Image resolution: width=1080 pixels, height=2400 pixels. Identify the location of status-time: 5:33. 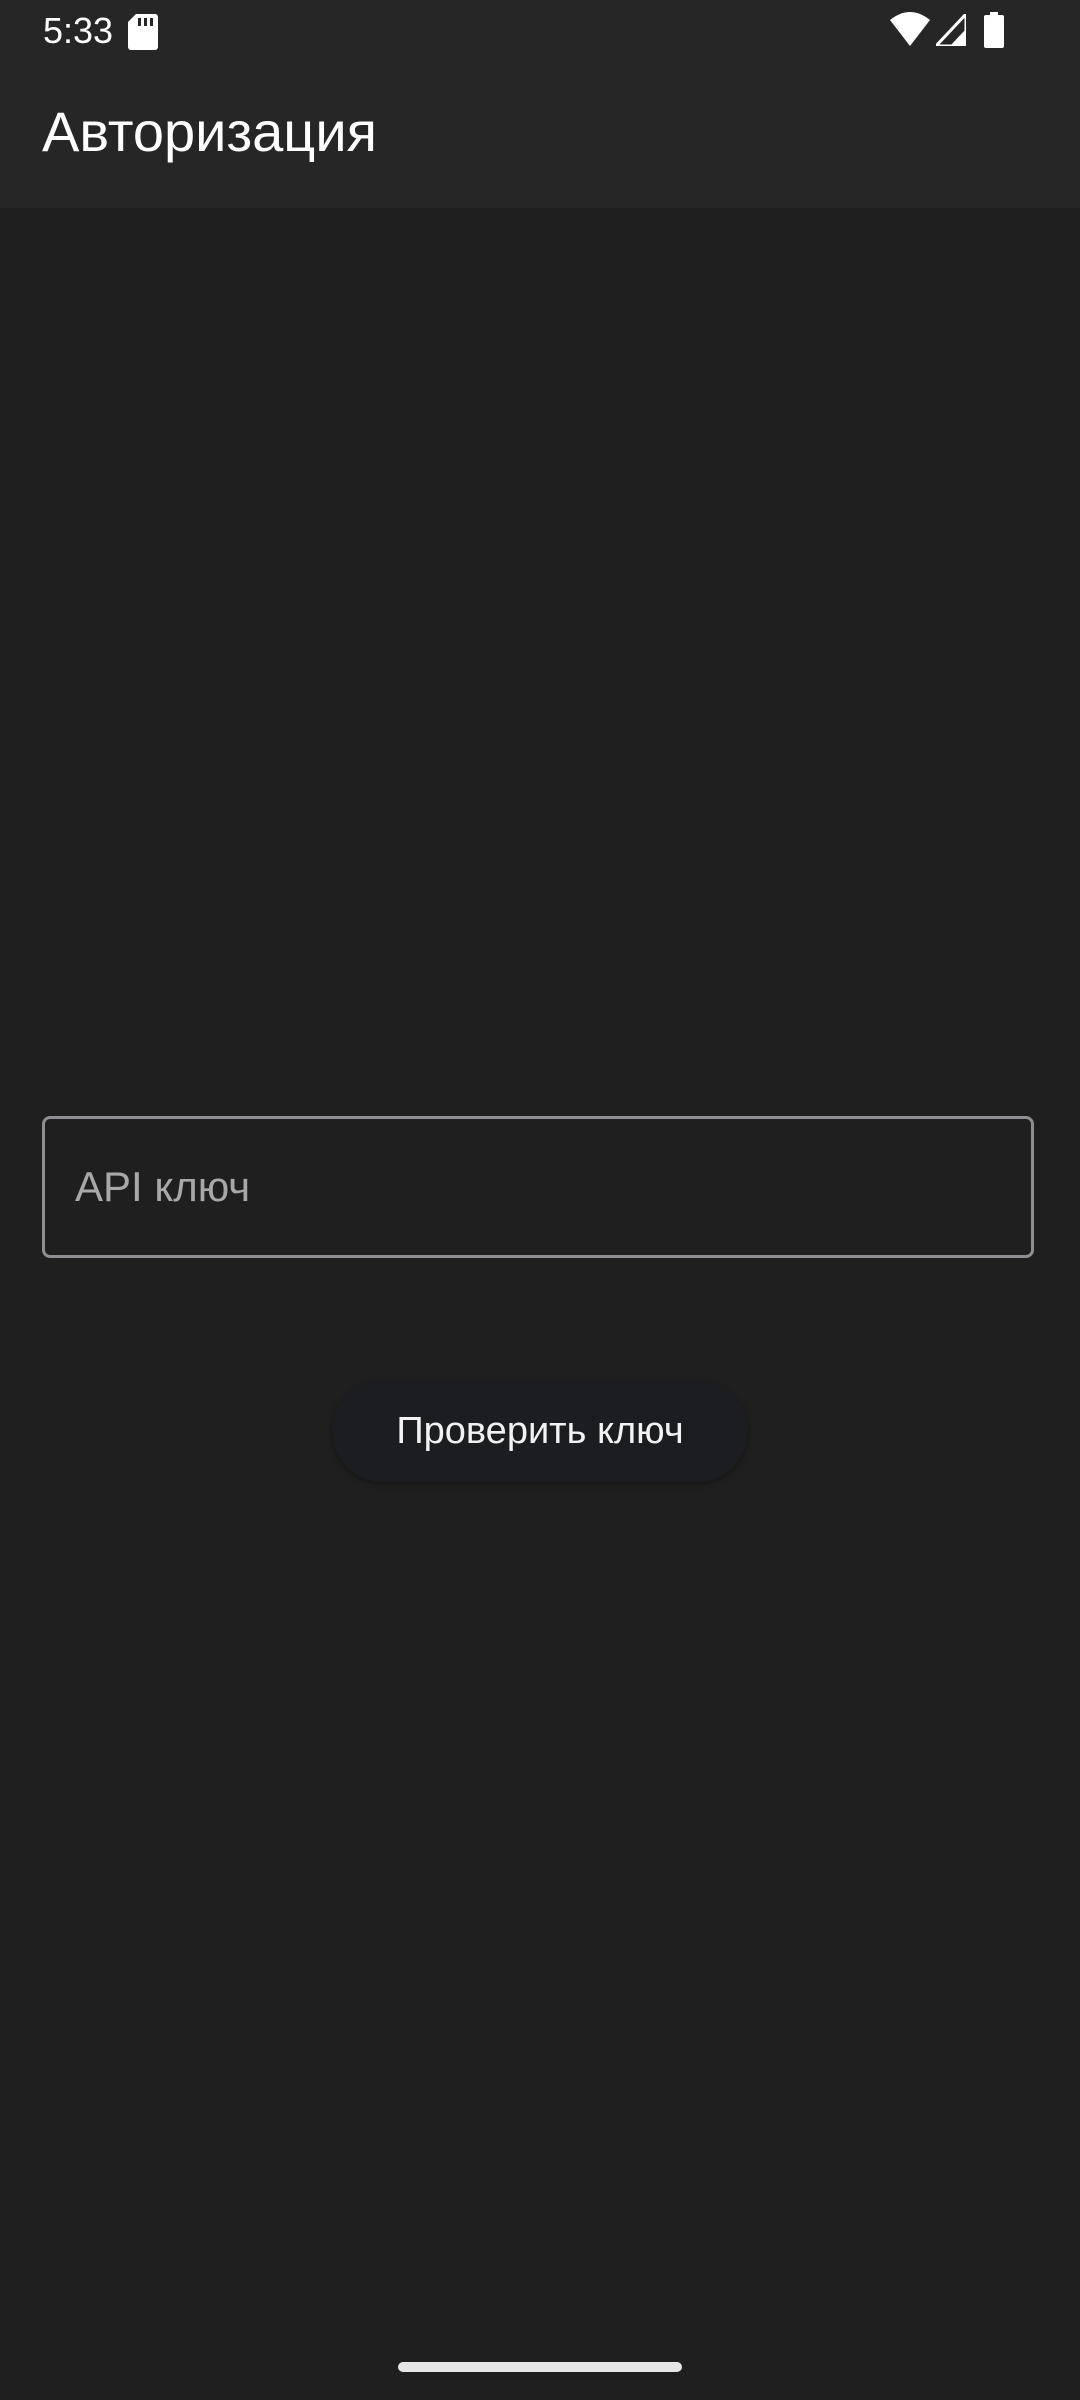
(78, 30).